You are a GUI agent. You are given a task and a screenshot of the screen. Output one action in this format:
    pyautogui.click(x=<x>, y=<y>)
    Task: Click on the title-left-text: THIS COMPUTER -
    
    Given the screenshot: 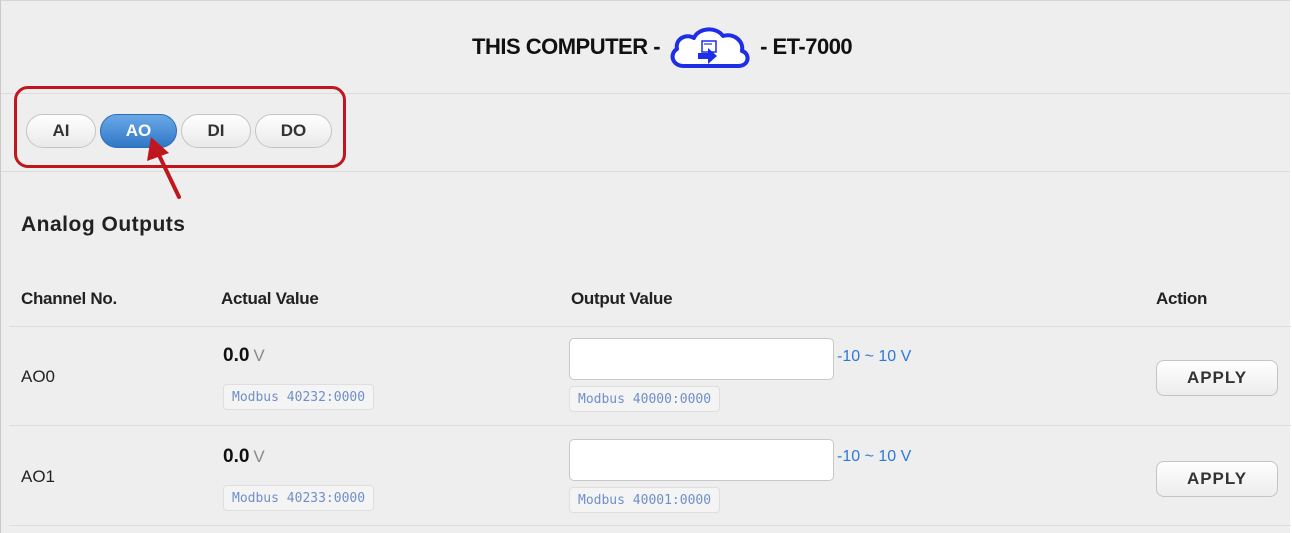 What is the action you would take?
    pyautogui.click(x=566, y=46)
    